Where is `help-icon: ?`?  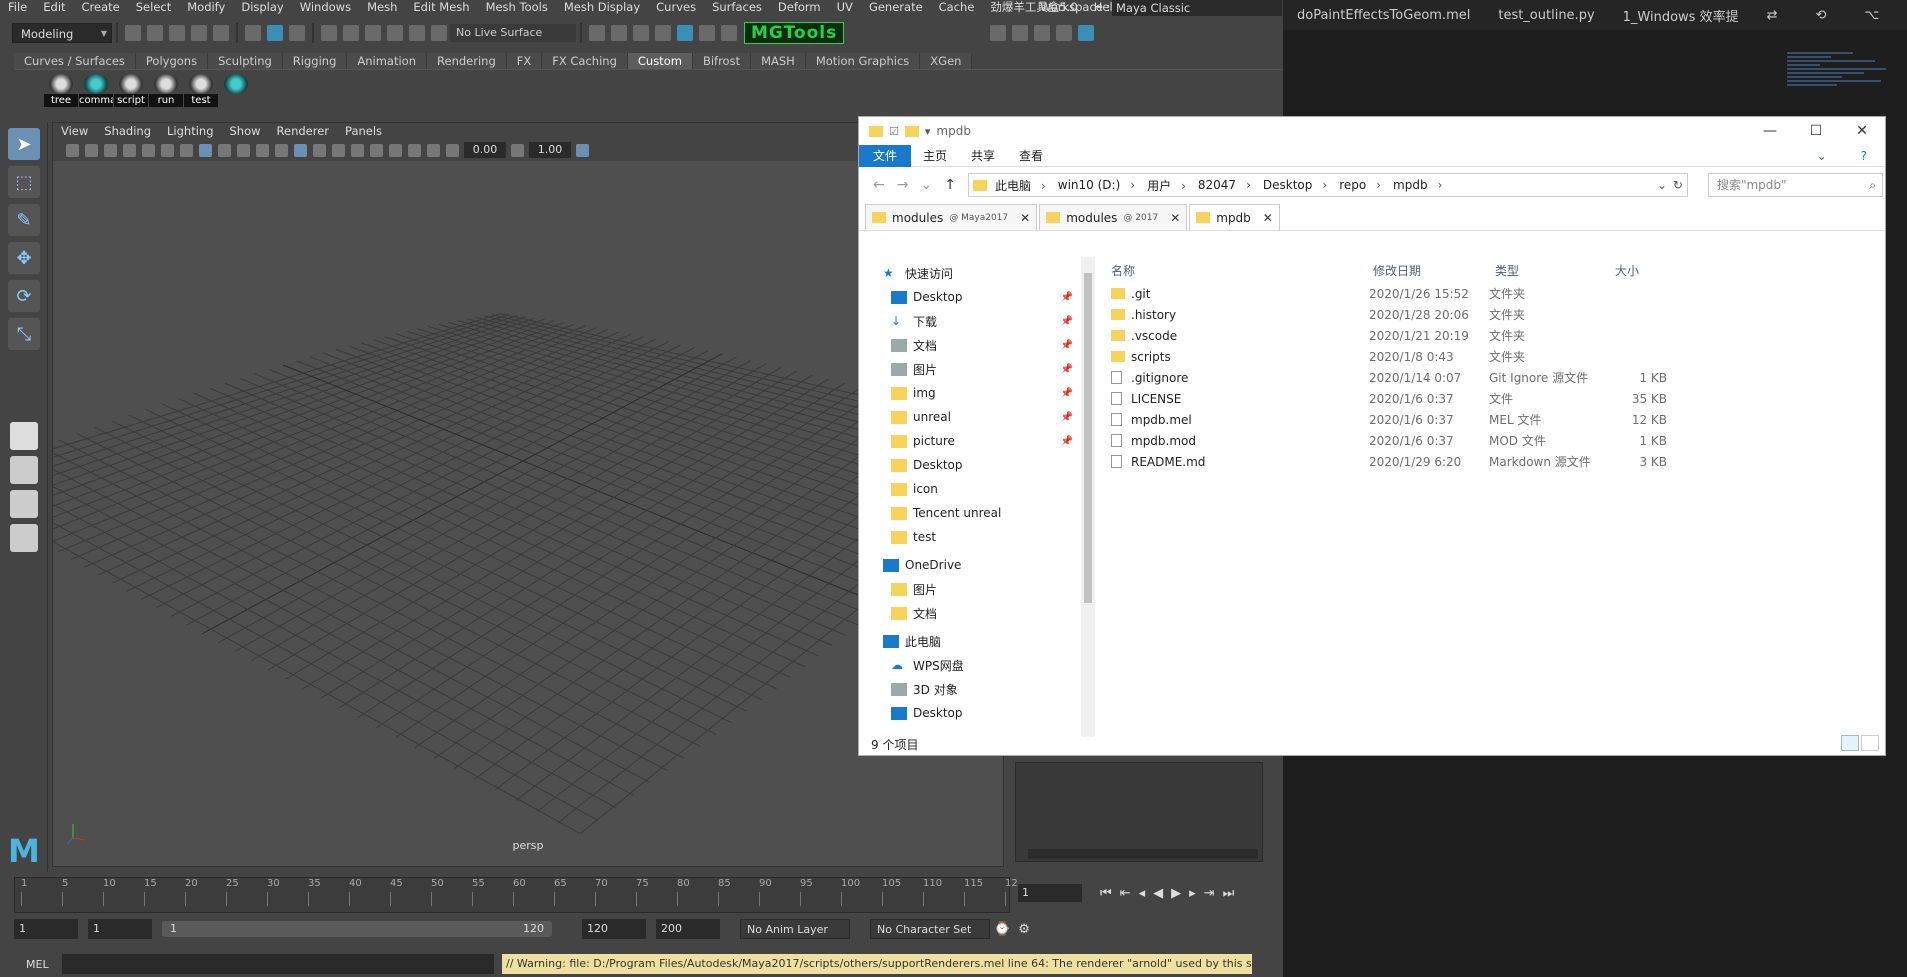
help-icon: ? is located at coordinates (1864, 156).